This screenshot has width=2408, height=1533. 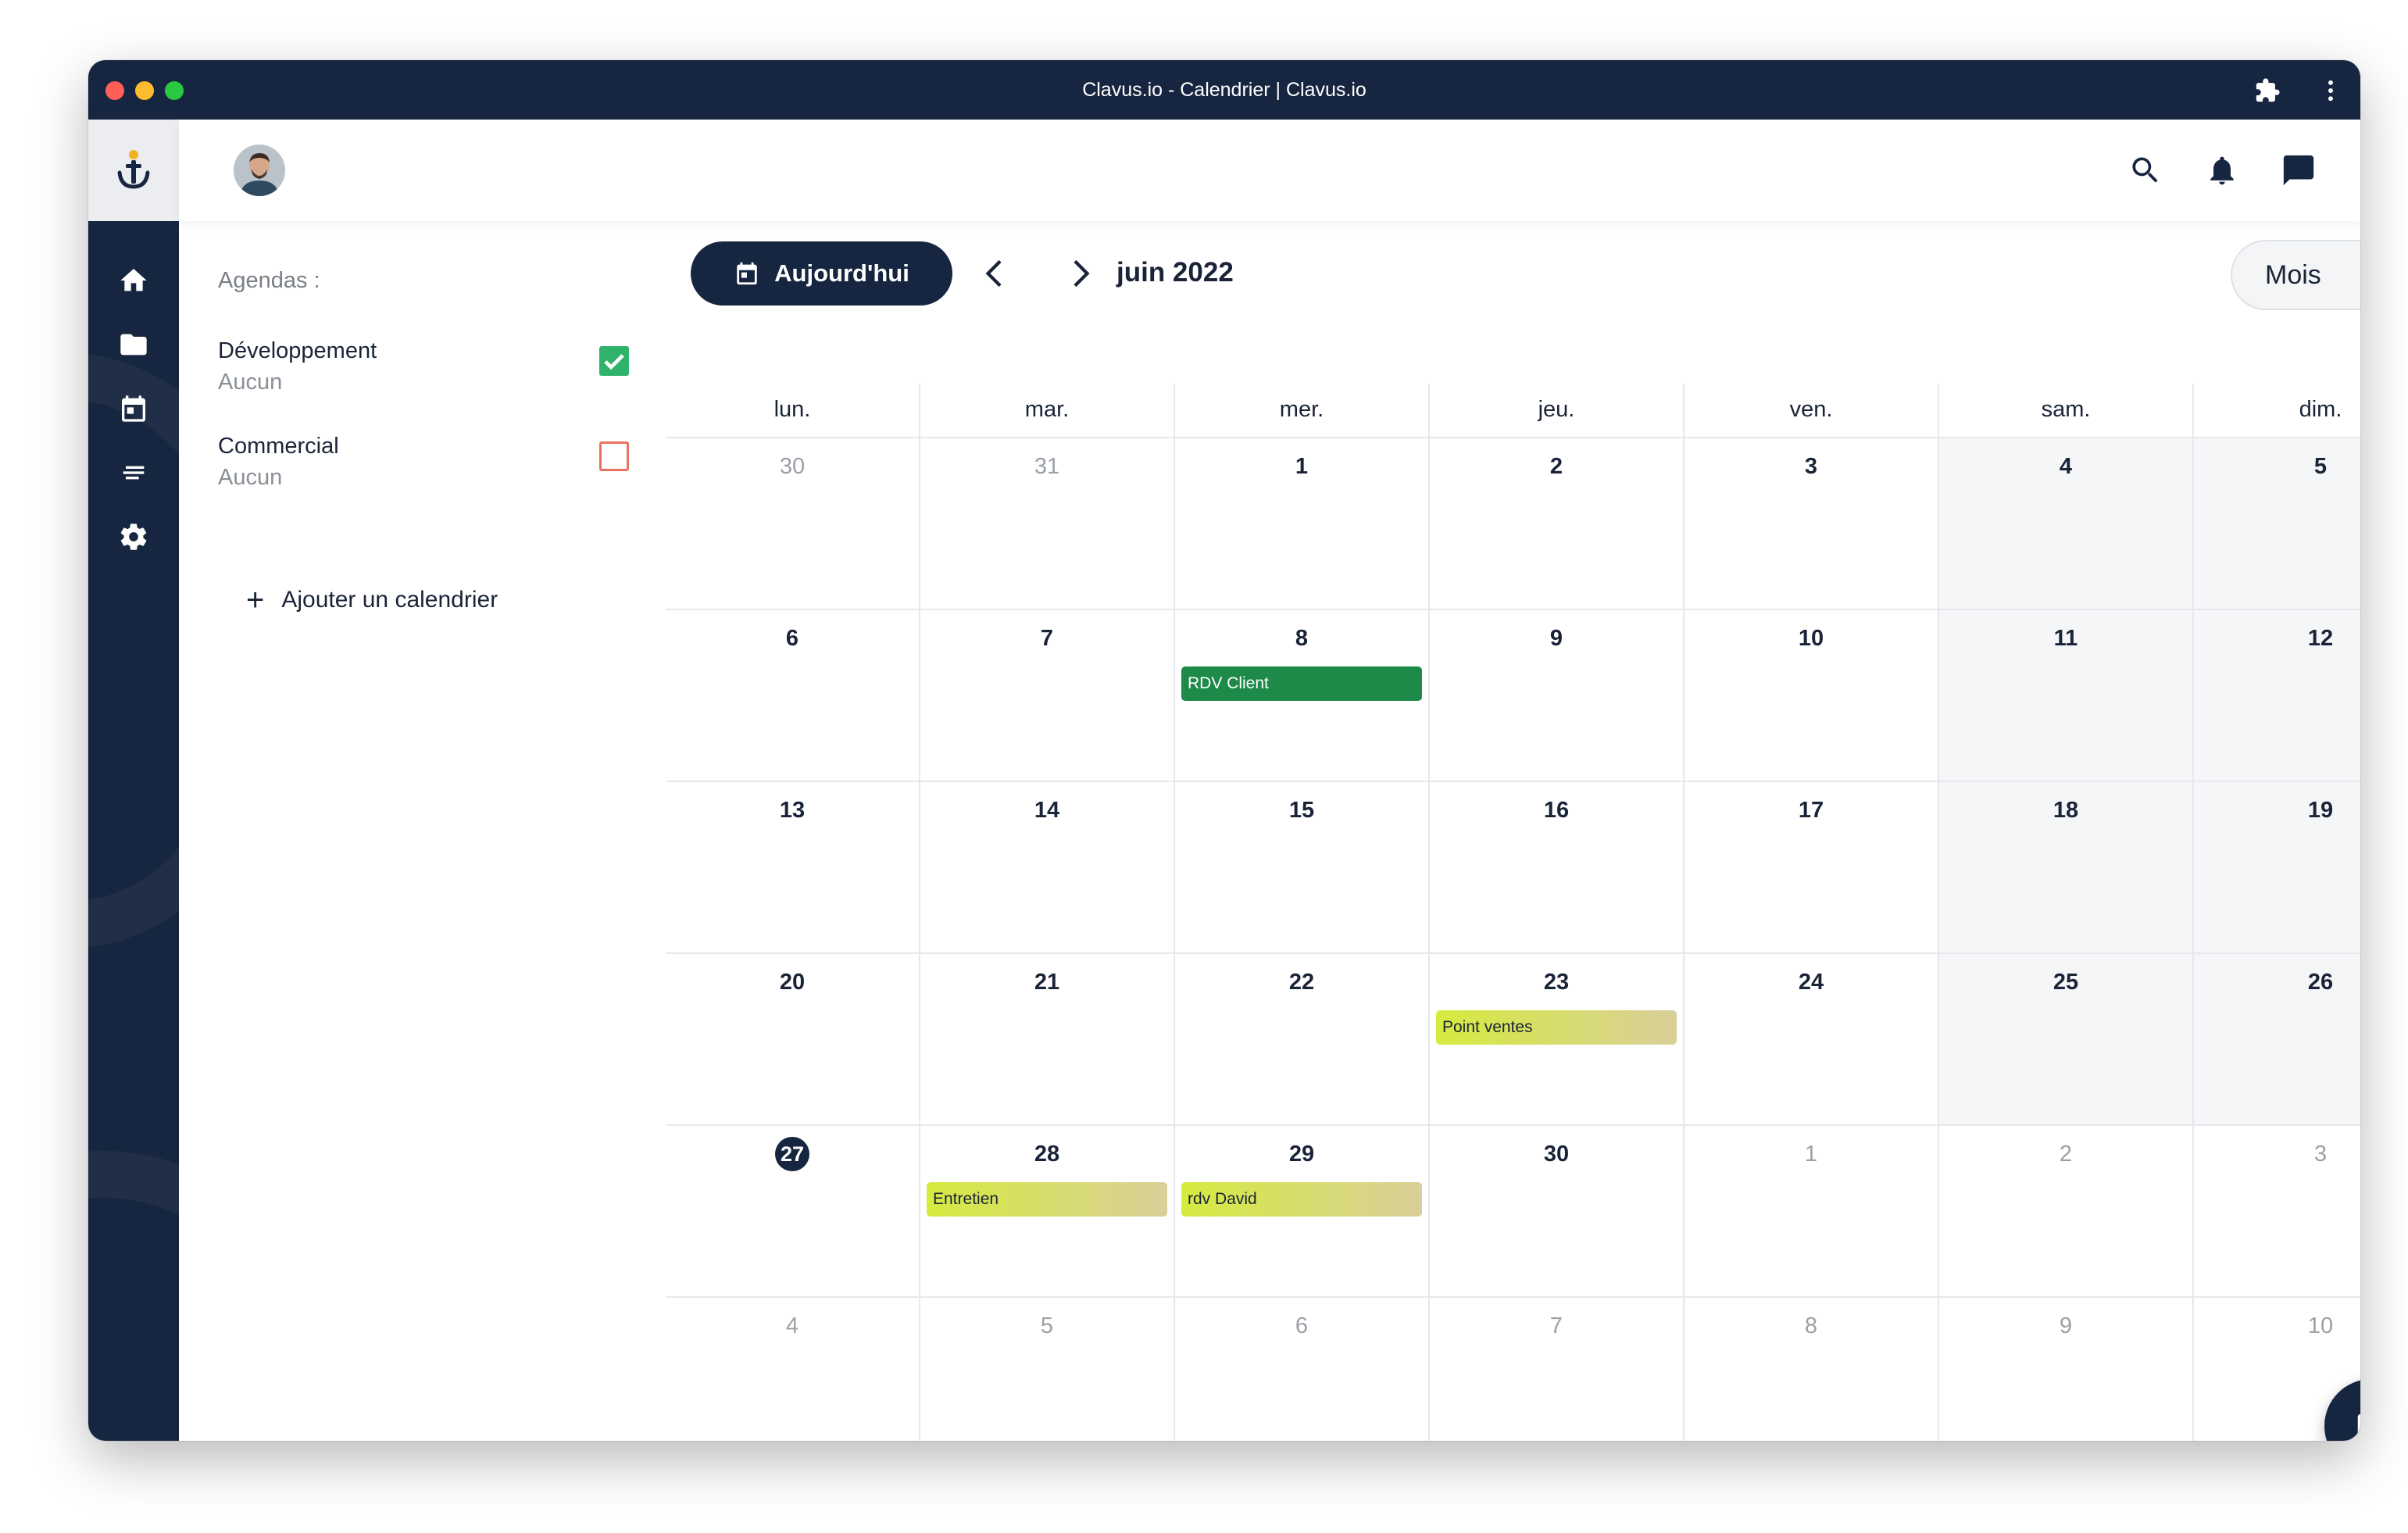 I want to click on chat-icon, so click(x=2299, y=170).